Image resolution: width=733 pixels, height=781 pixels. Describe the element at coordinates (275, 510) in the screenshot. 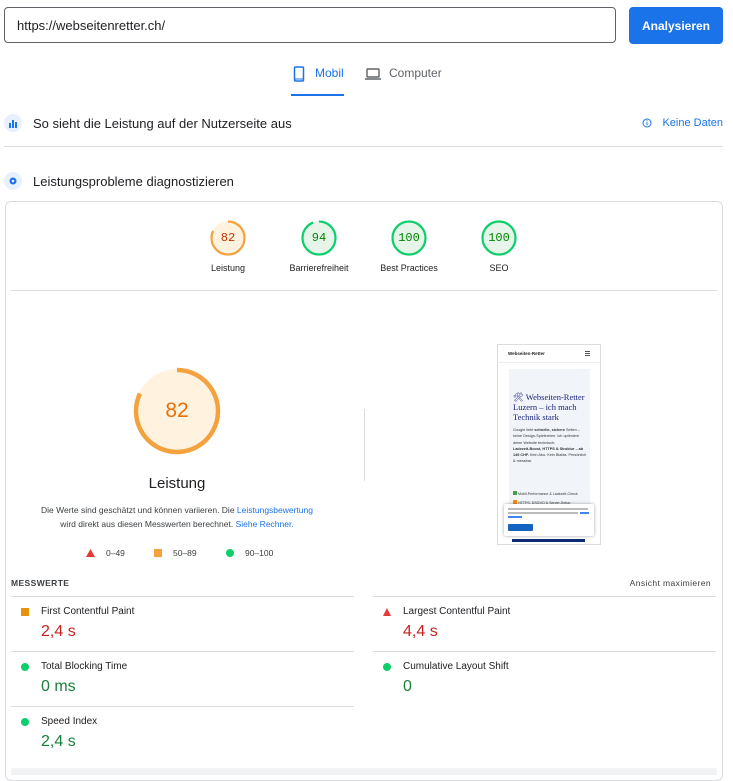

I see `score-calc-link: Leistungsbewertung` at that location.